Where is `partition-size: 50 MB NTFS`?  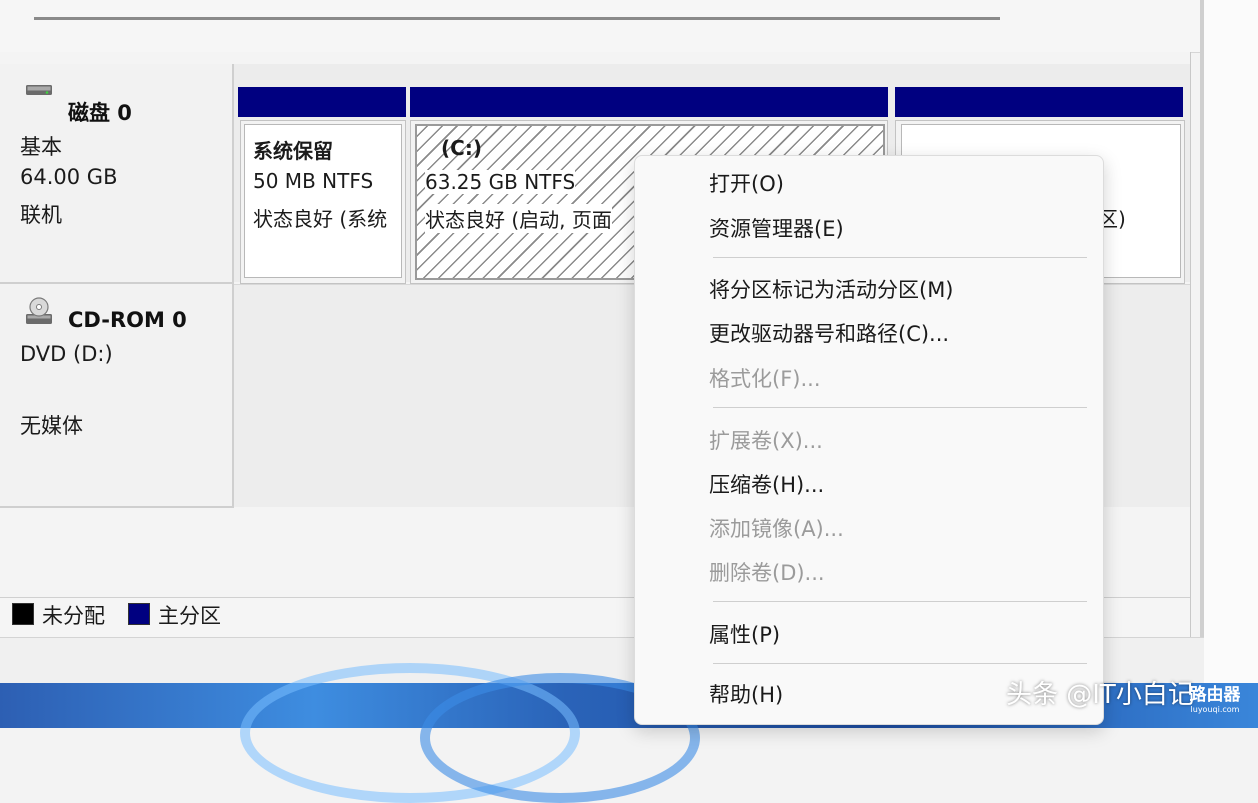
partition-size: 50 MB NTFS is located at coordinates (313, 181).